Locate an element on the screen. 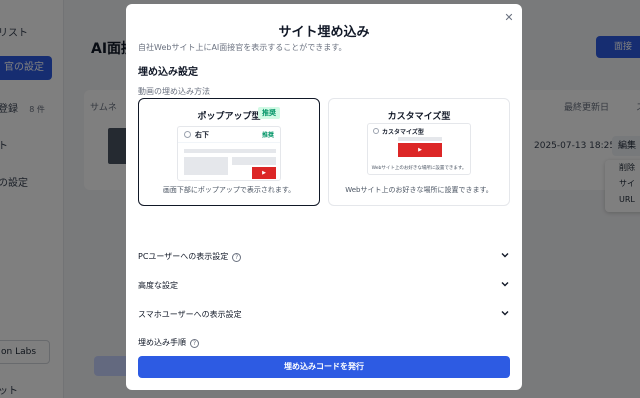  accordion-label-text: PCユーザーへの表示設定 is located at coordinates (183, 256).